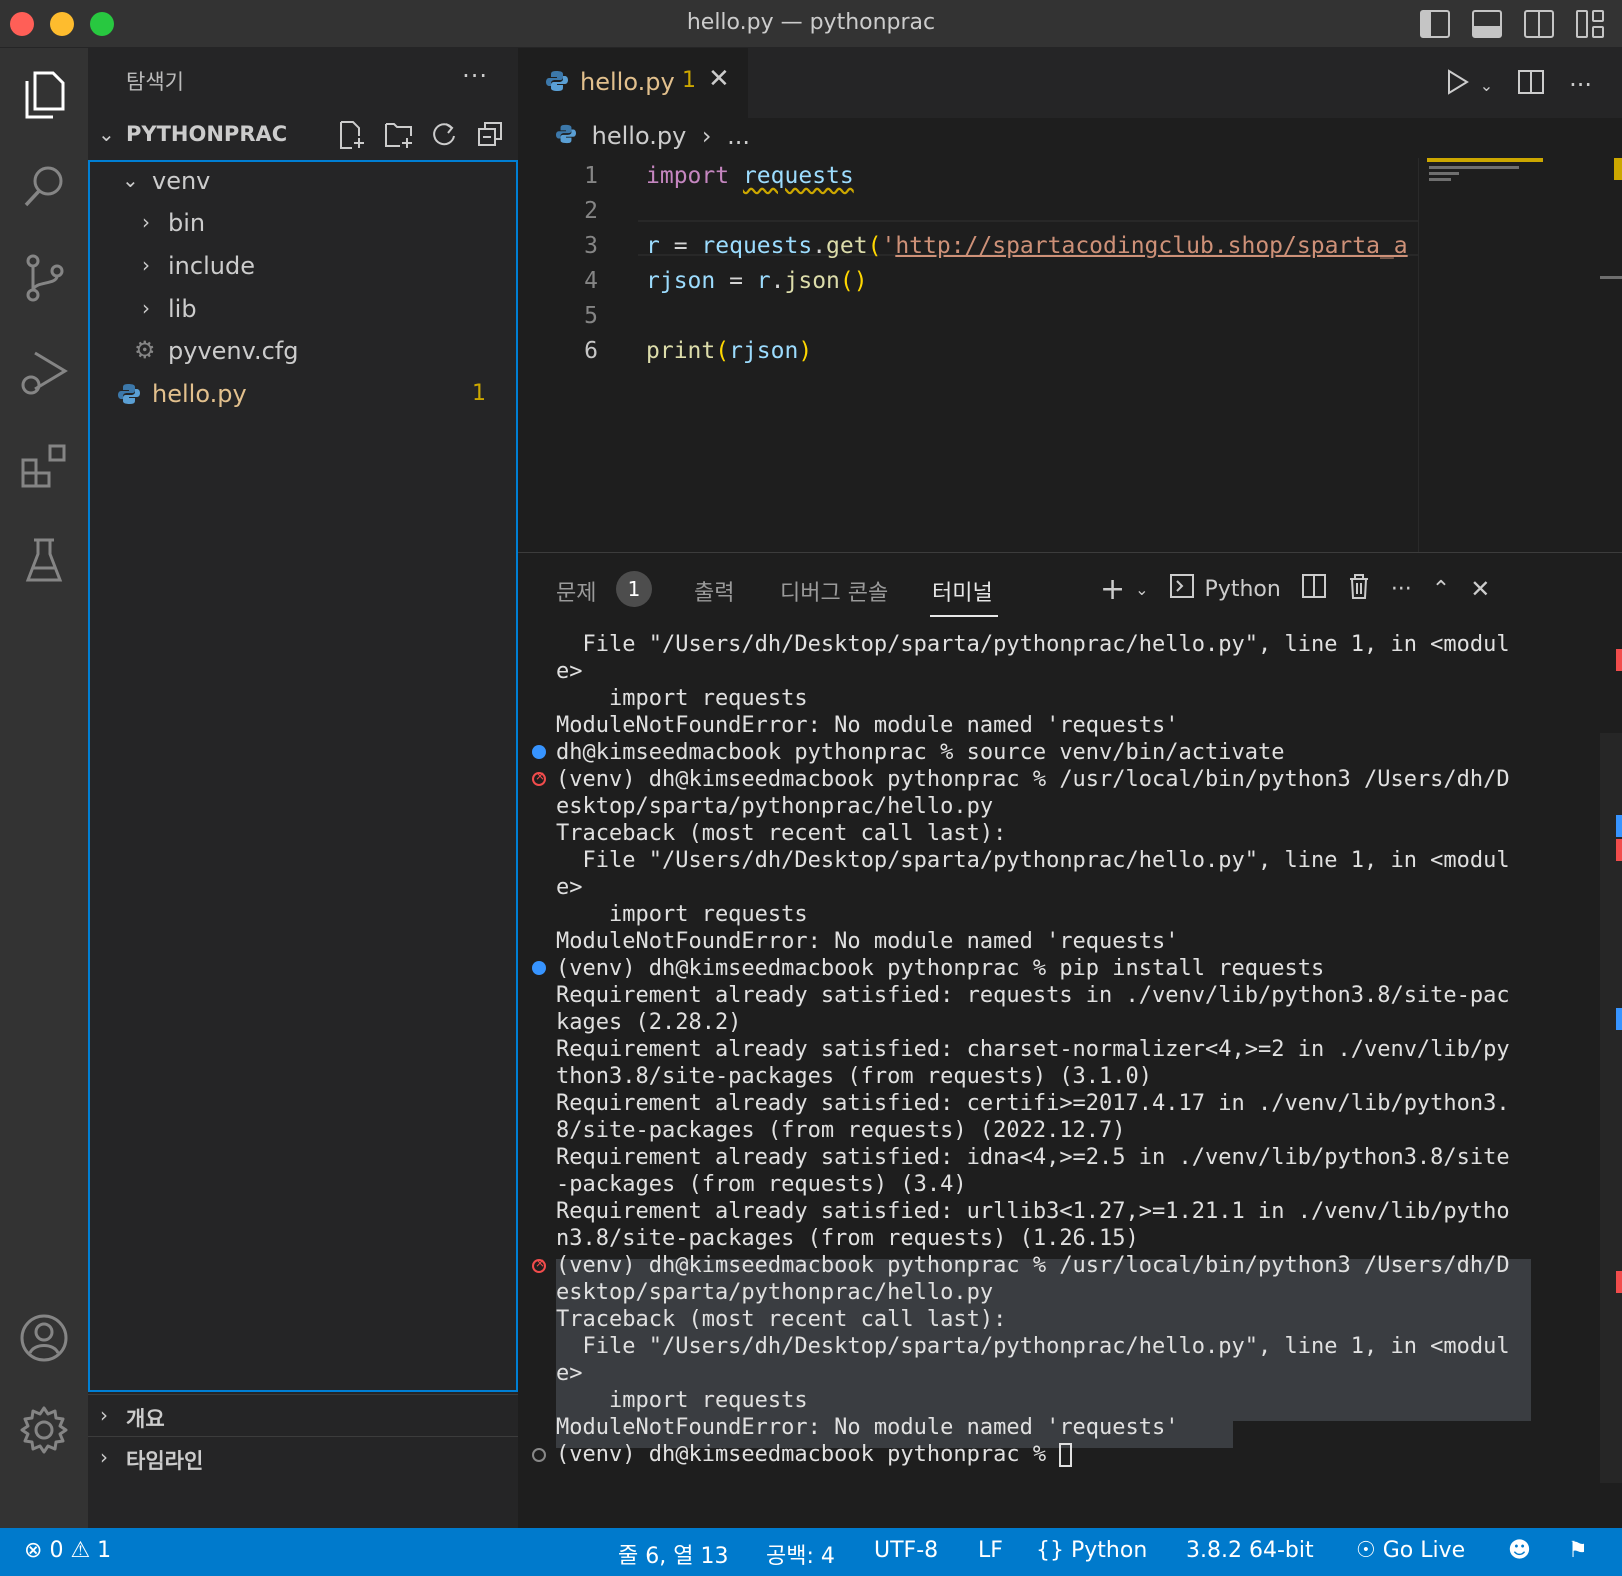 This screenshot has width=1622, height=1576. What do you see at coordinates (1243, 589) in the screenshot?
I see `terminal-name: Python` at bounding box center [1243, 589].